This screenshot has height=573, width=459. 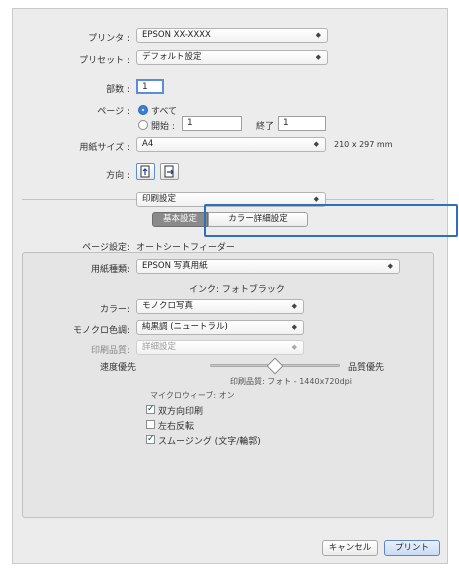 What do you see at coordinates (106, 248) in the screenshot?
I see `page-setup-label: ページ設定:` at bounding box center [106, 248].